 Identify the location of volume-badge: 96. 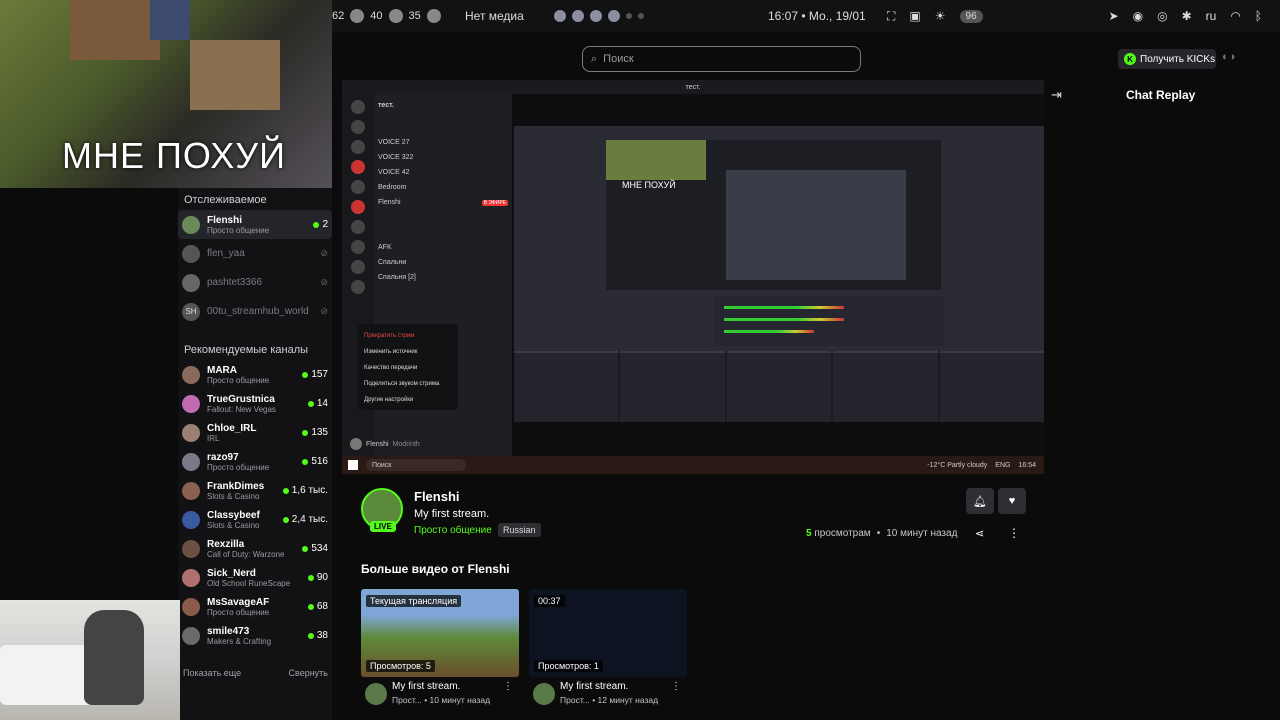
(971, 16).